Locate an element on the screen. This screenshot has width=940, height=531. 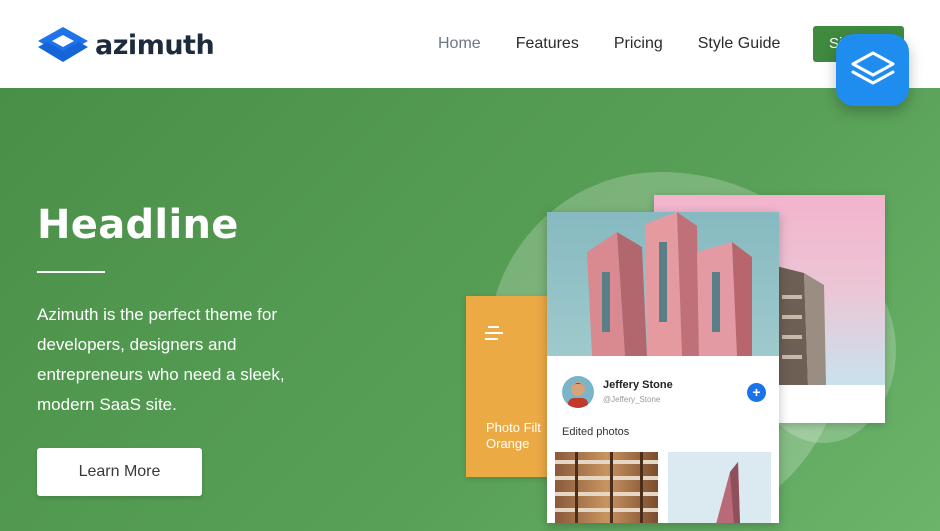
nav-home: Home is located at coordinates (459, 44).